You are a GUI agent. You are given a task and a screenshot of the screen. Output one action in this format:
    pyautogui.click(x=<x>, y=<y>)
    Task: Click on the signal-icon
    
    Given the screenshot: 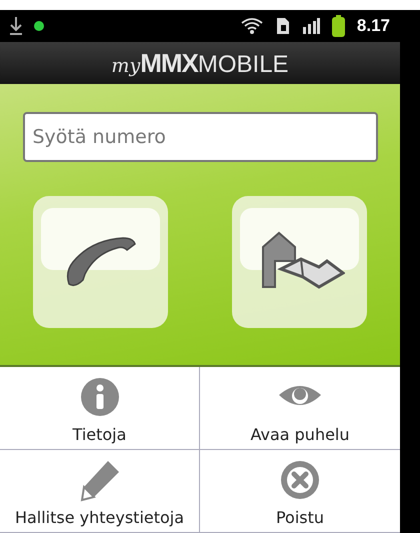 What is the action you would take?
    pyautogui.click(x=311, y=26)
    